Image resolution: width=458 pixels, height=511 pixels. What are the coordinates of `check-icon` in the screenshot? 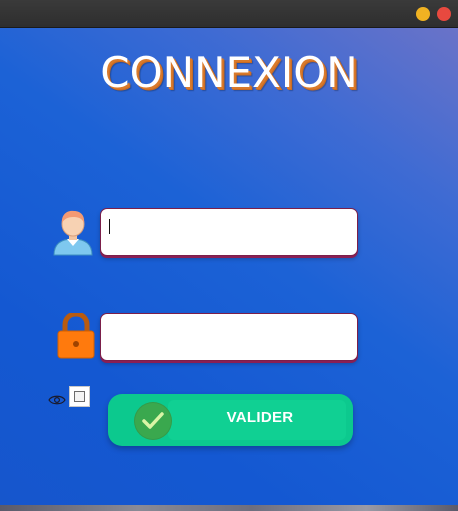 It's located at (153, 421).